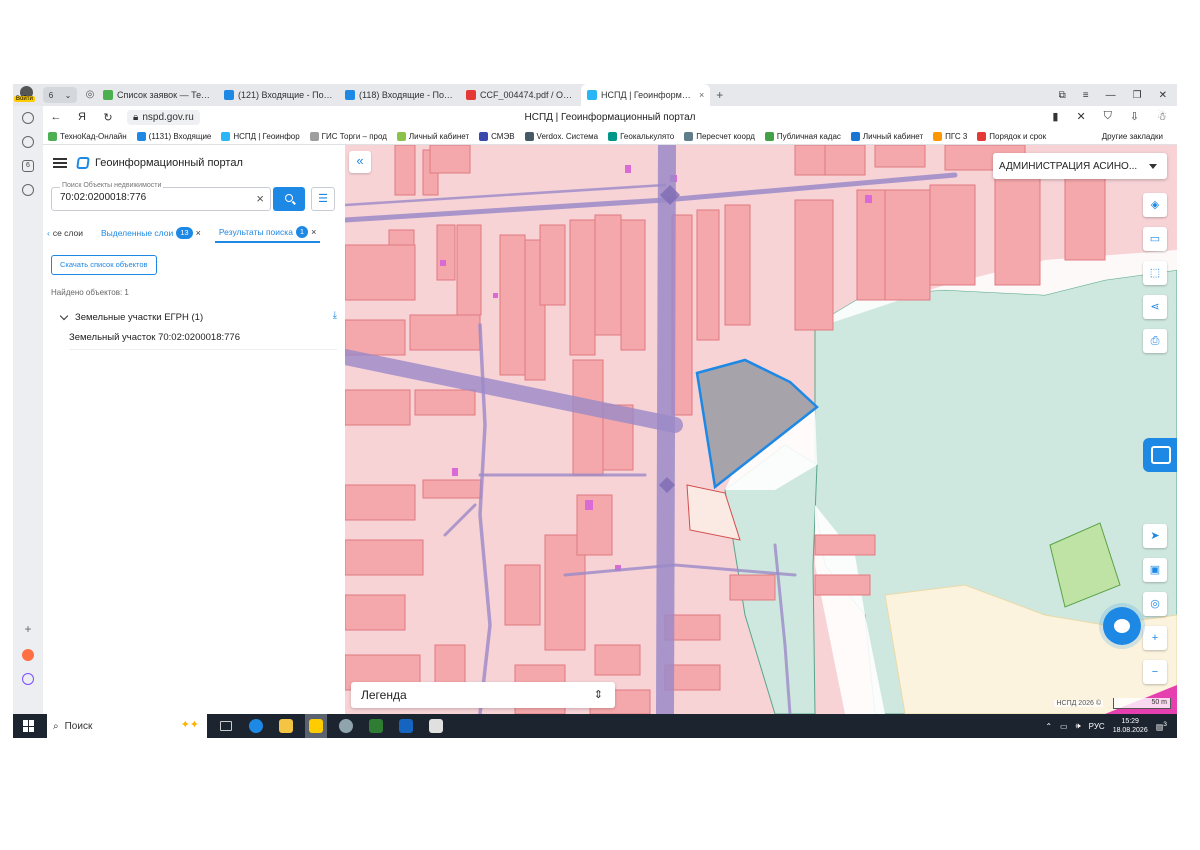 The height and width of the screenshot is (850, 1200). What do you see at coordinates (1097, 726) in the screenshot?
I see `language-indicator: РУС` at bounding box center [1097, 726].